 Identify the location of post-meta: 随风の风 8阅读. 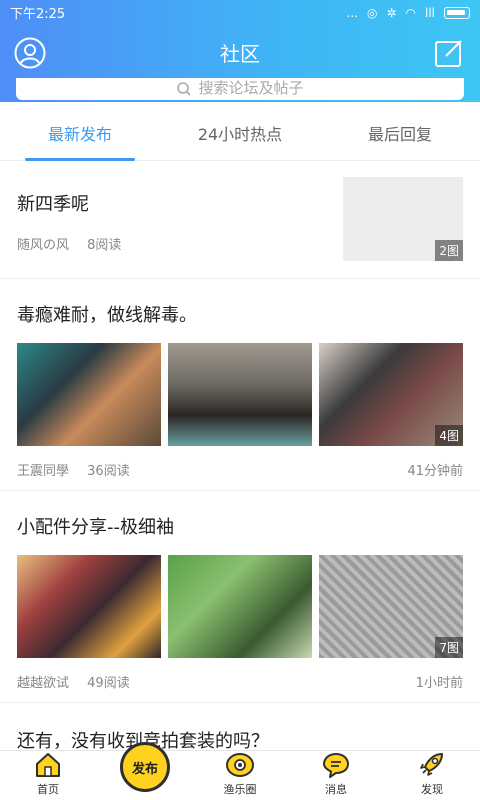
(69, 243).